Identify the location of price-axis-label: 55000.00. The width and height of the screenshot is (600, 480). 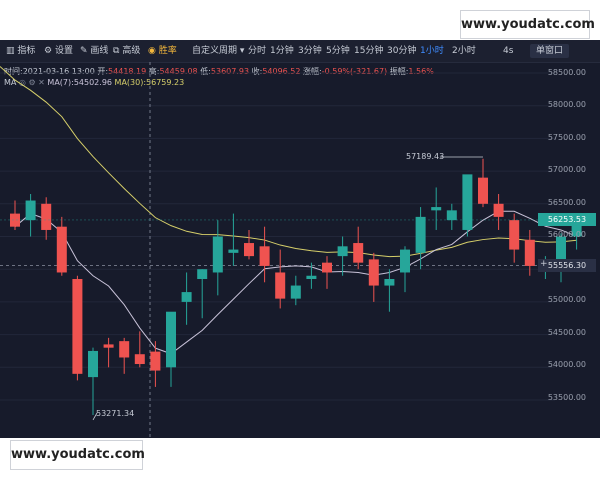
(566, 299).